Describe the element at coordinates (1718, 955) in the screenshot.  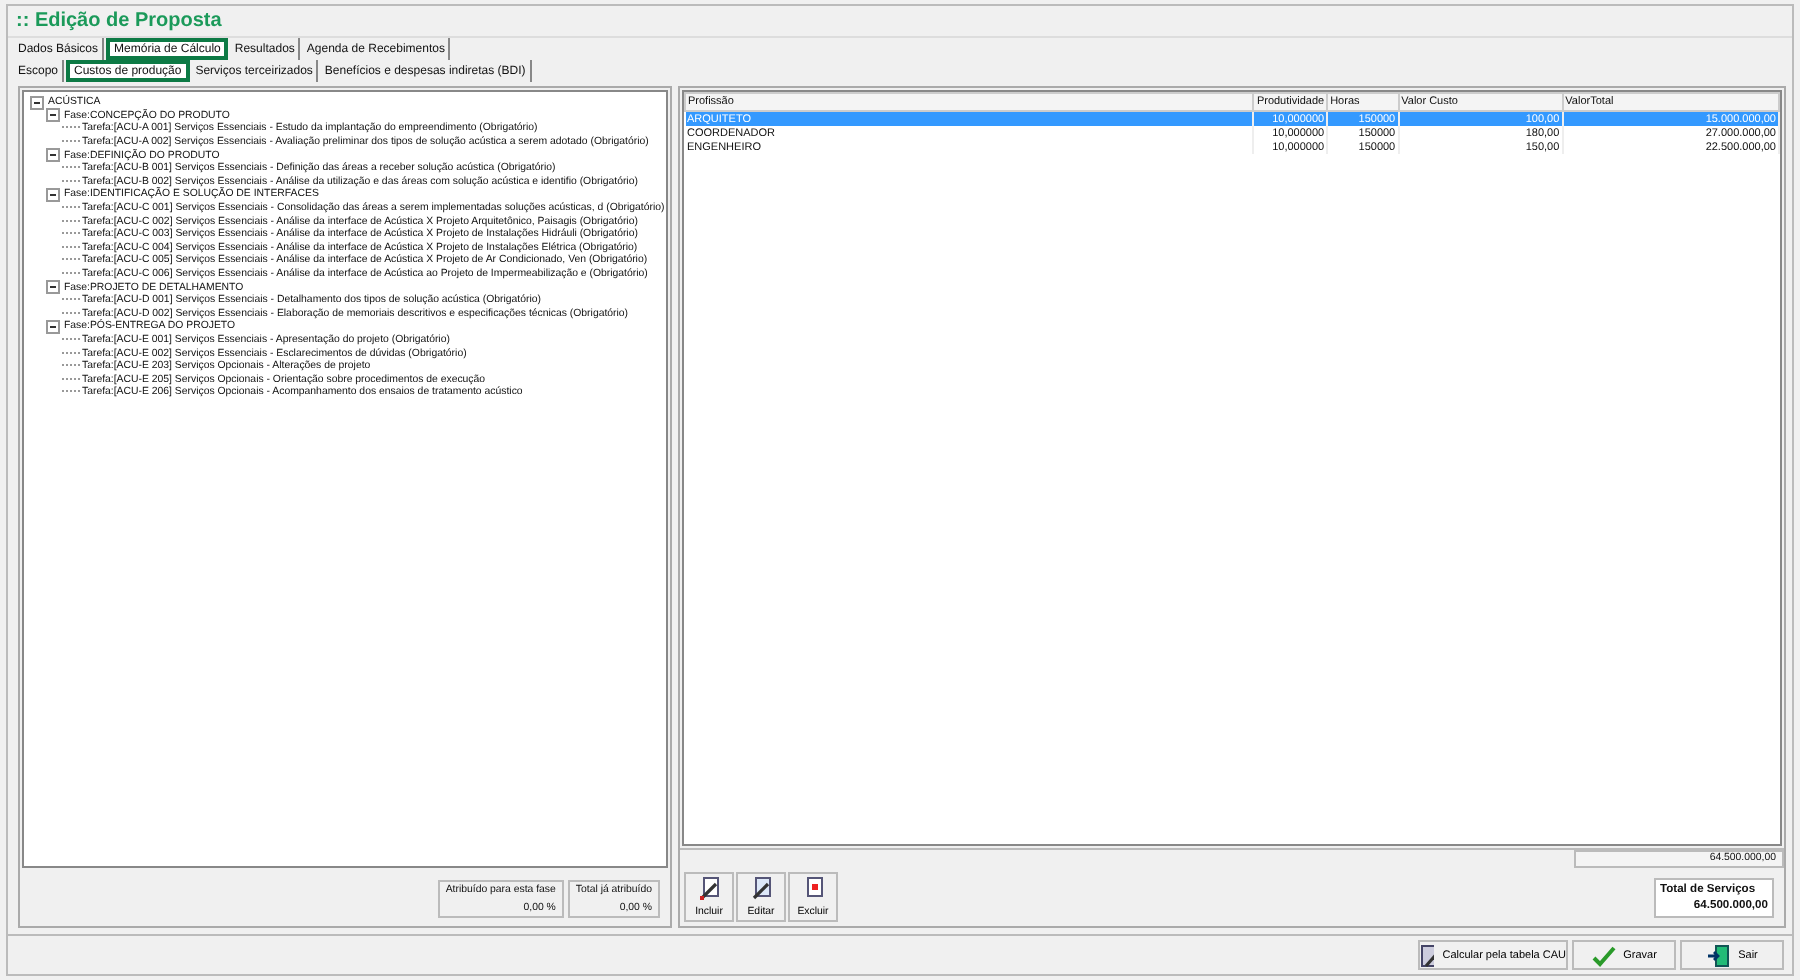
I see `exit-door-icon` at that location.